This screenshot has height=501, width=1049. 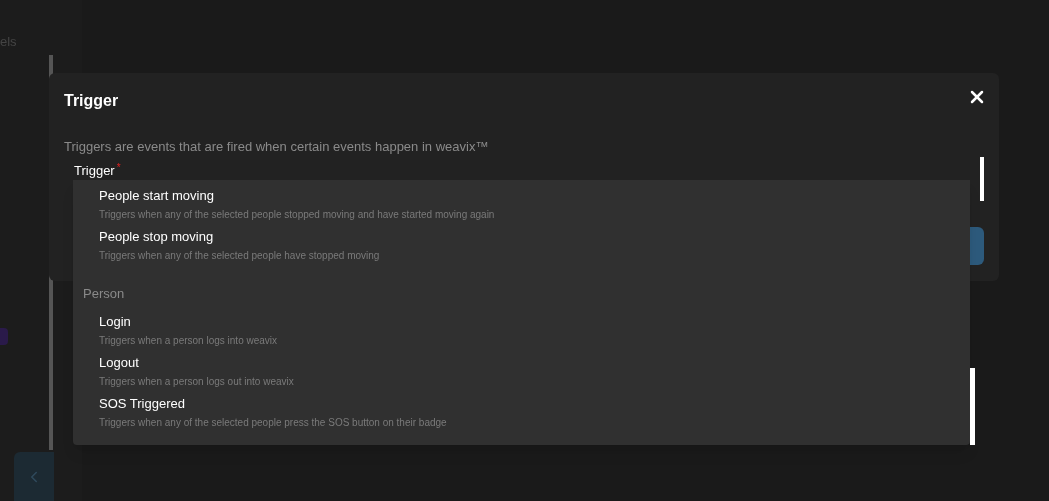 What do you see at coordinates (521, 371) in the screenshot?
I see `dropdown-option: Logout Triggers when a person logs out into weavix` at bounding box center [521, 371].